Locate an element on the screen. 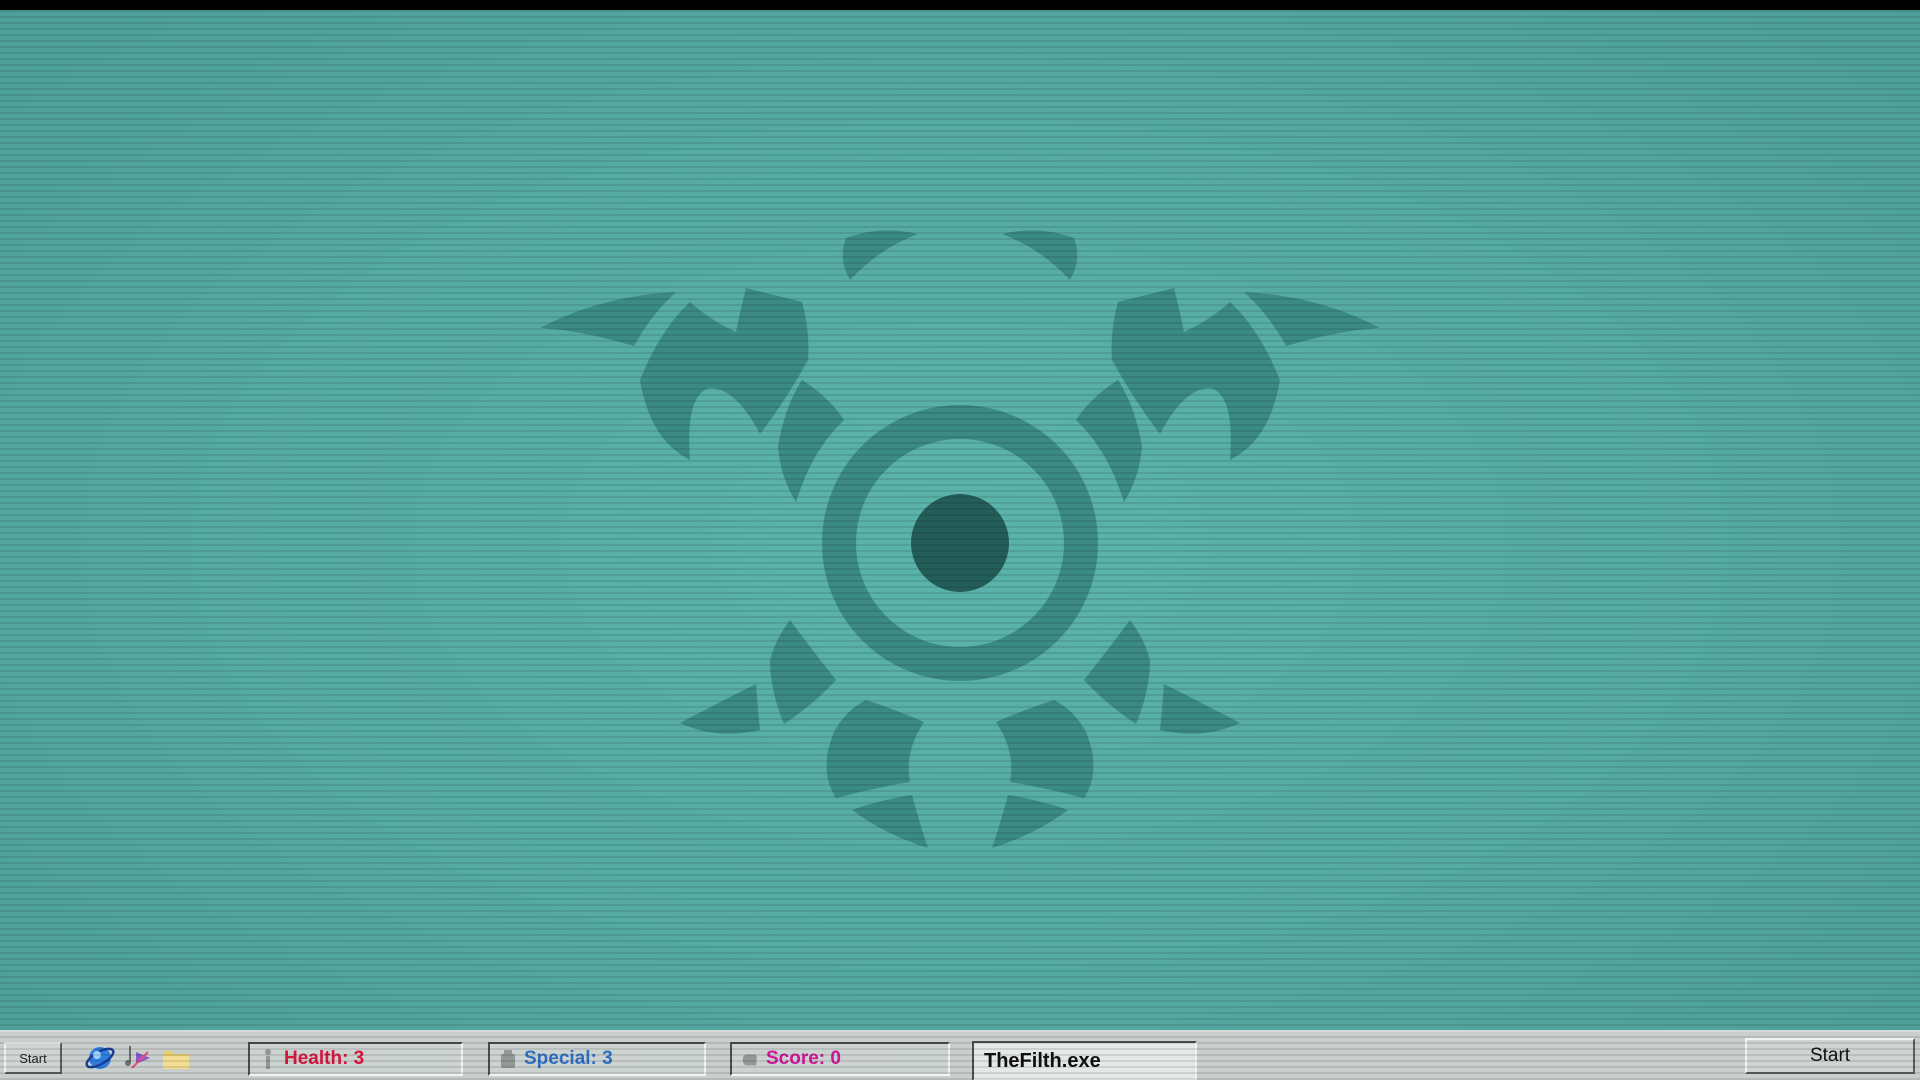 This screenshot has height=1080, width=1920. score-label: Score: 0 is located at coordinates (803, 1058).